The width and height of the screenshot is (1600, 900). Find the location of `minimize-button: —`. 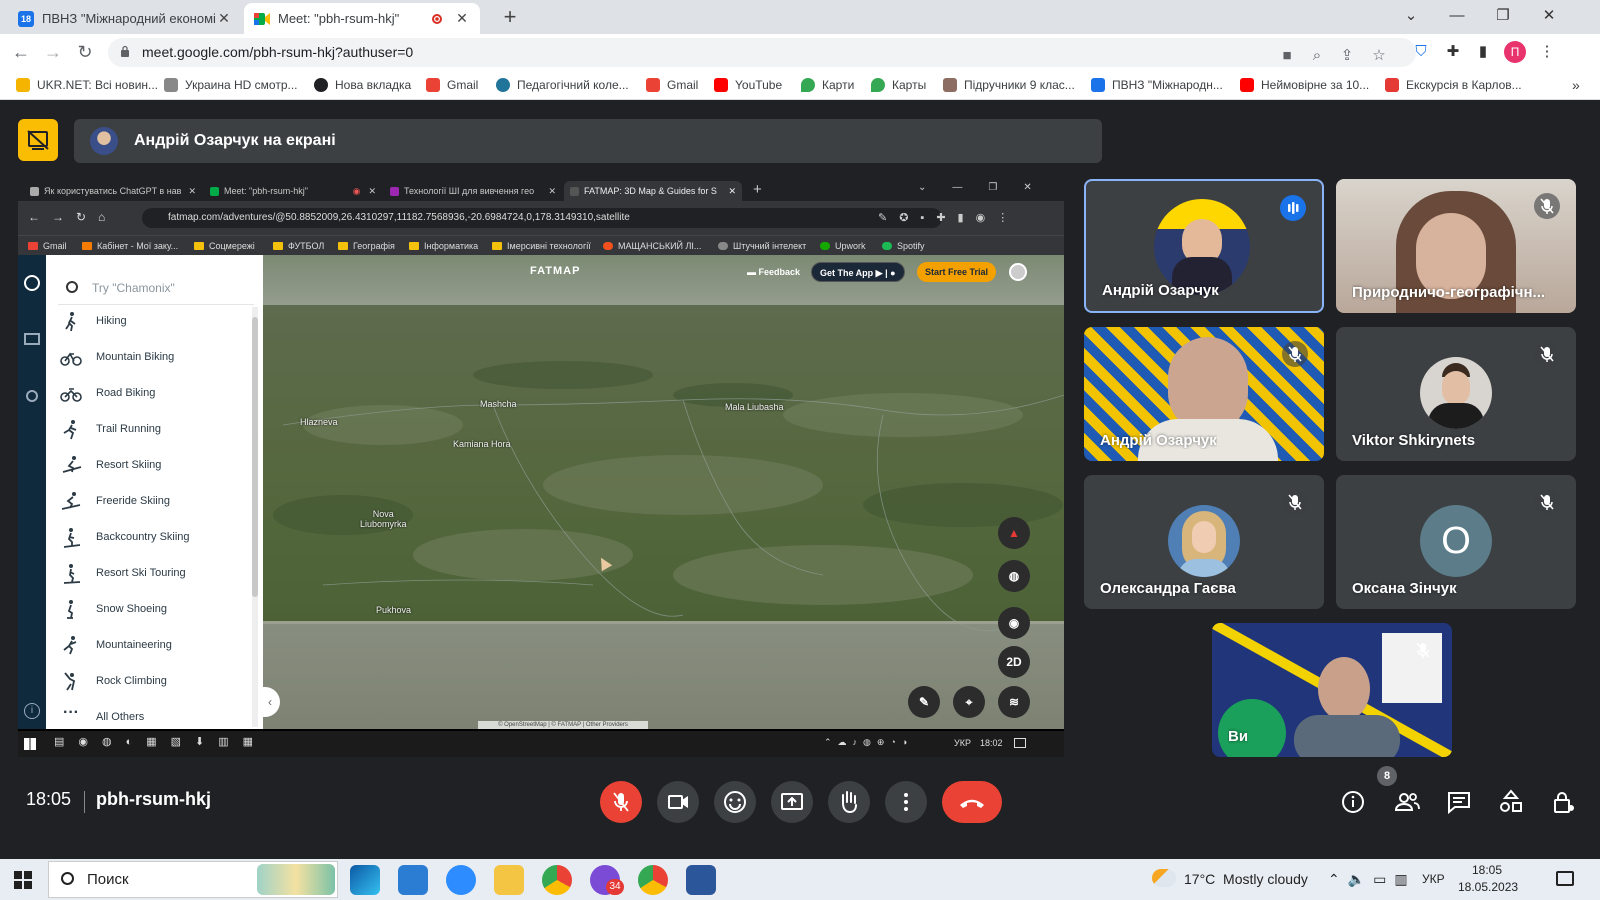

minimize-button: — is located at coordinates (1457, 16).